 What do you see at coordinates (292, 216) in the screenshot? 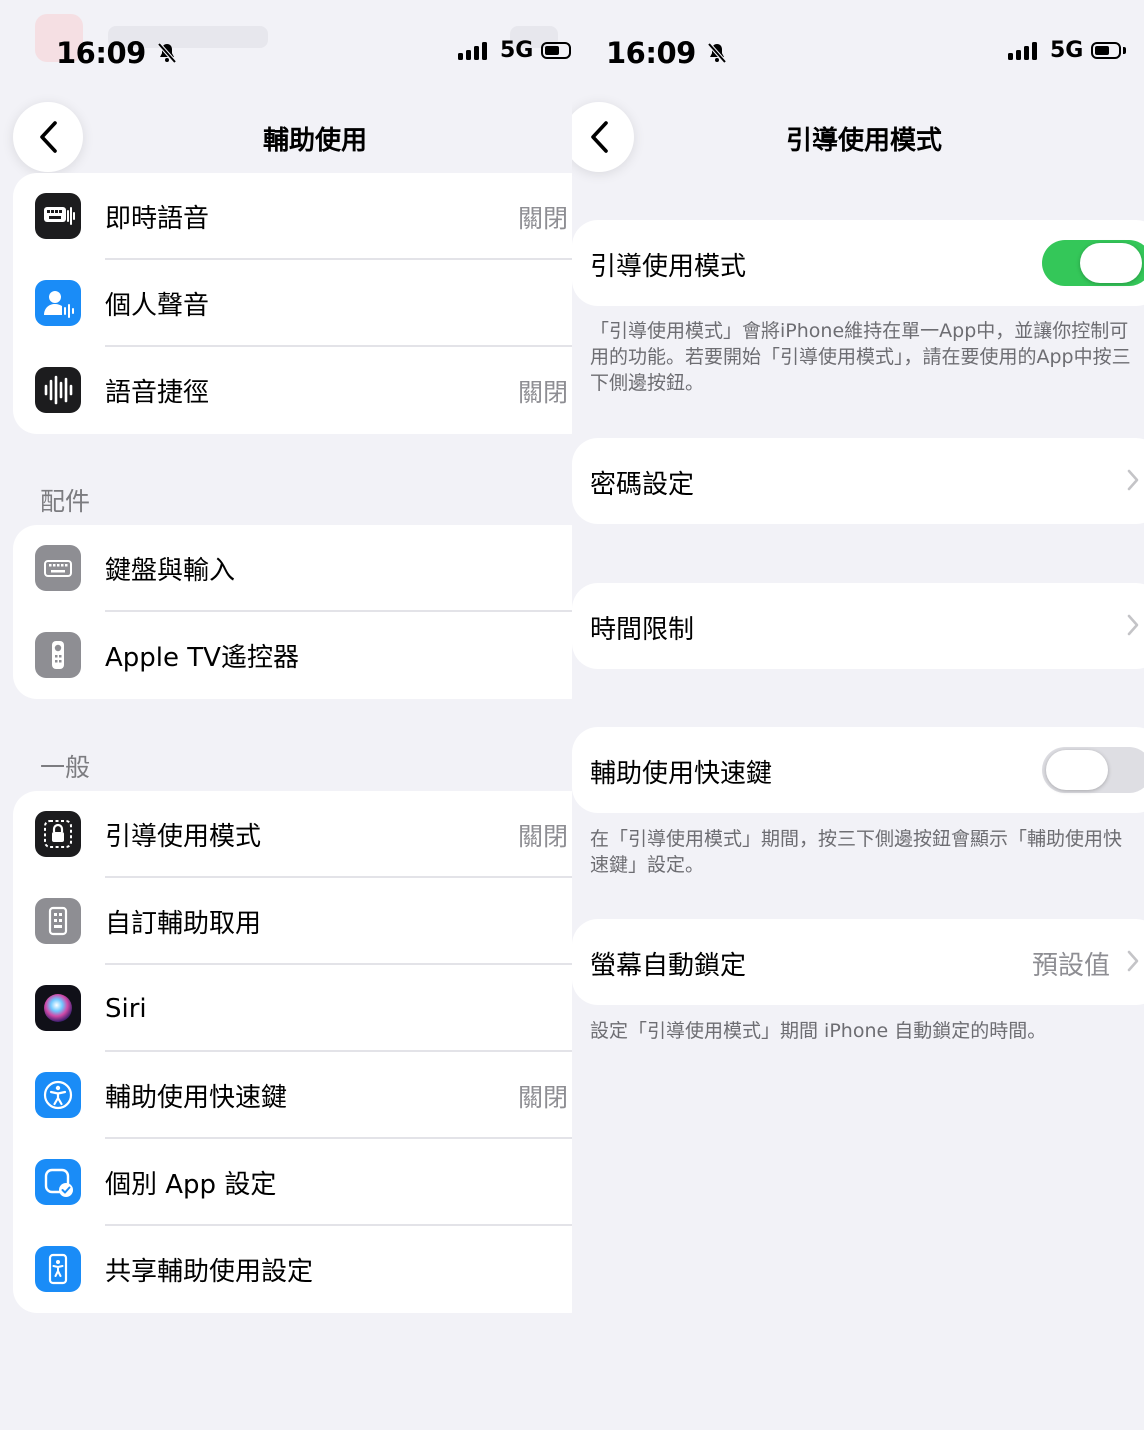
I see `list-row-live-speech: 即時語音 關閉` at bounding box center [292, 216].